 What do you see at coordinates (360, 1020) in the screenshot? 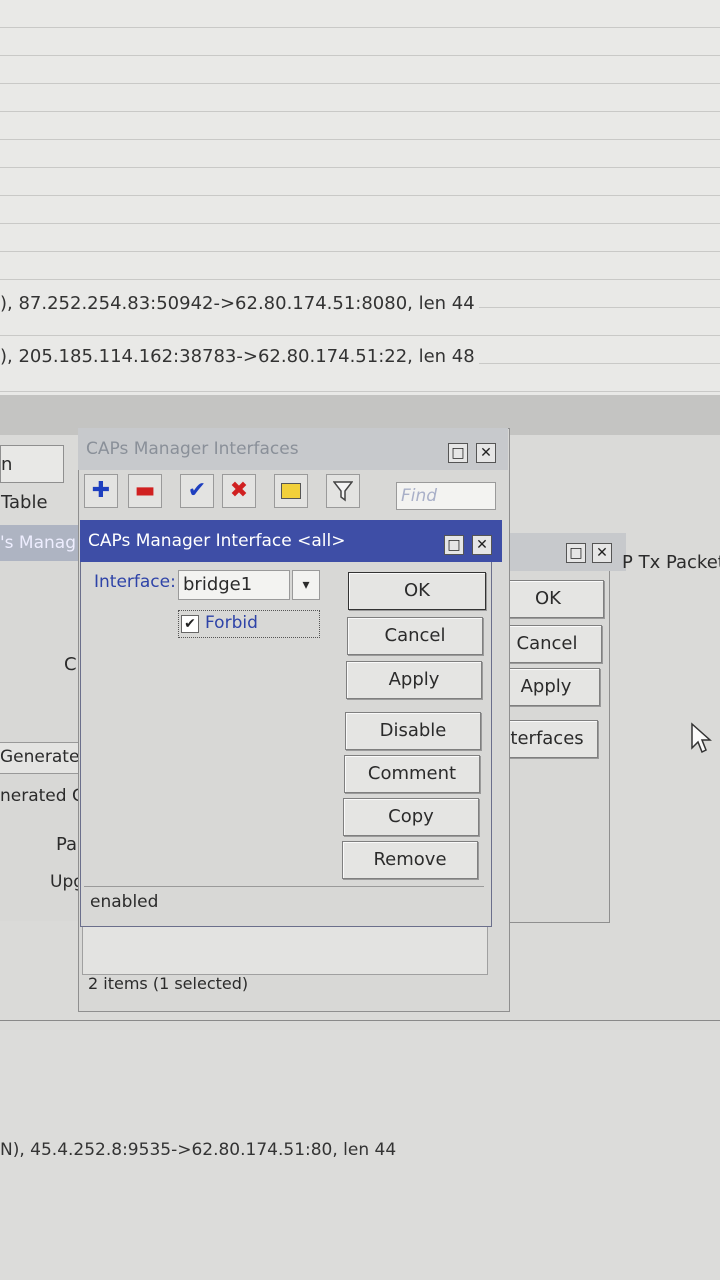
I see `divider` at bounding box center [360, 1020].